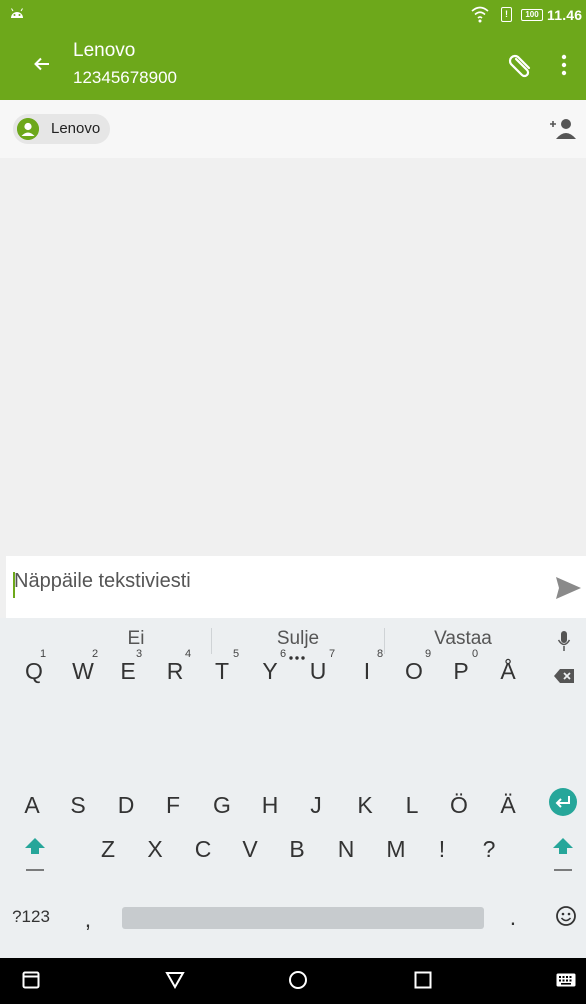  I want to click on space-bar, so click(303, 918).